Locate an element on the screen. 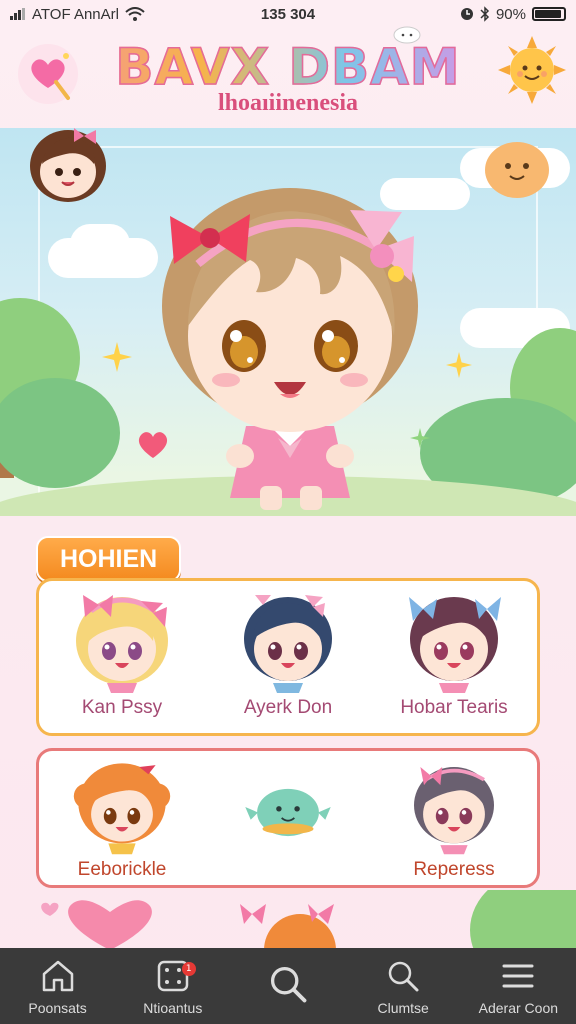 The height and width of the screenshot is (1024, 576). friend-name: Ayerk Don is located at coordinates (288, 707).